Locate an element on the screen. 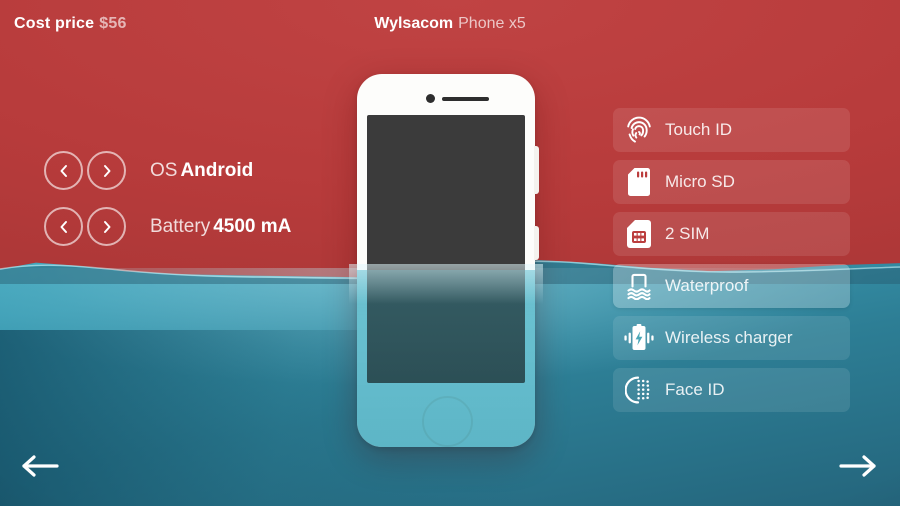  spec-battery-text: Battery 4500 mA is located at coordinates (220, 227).